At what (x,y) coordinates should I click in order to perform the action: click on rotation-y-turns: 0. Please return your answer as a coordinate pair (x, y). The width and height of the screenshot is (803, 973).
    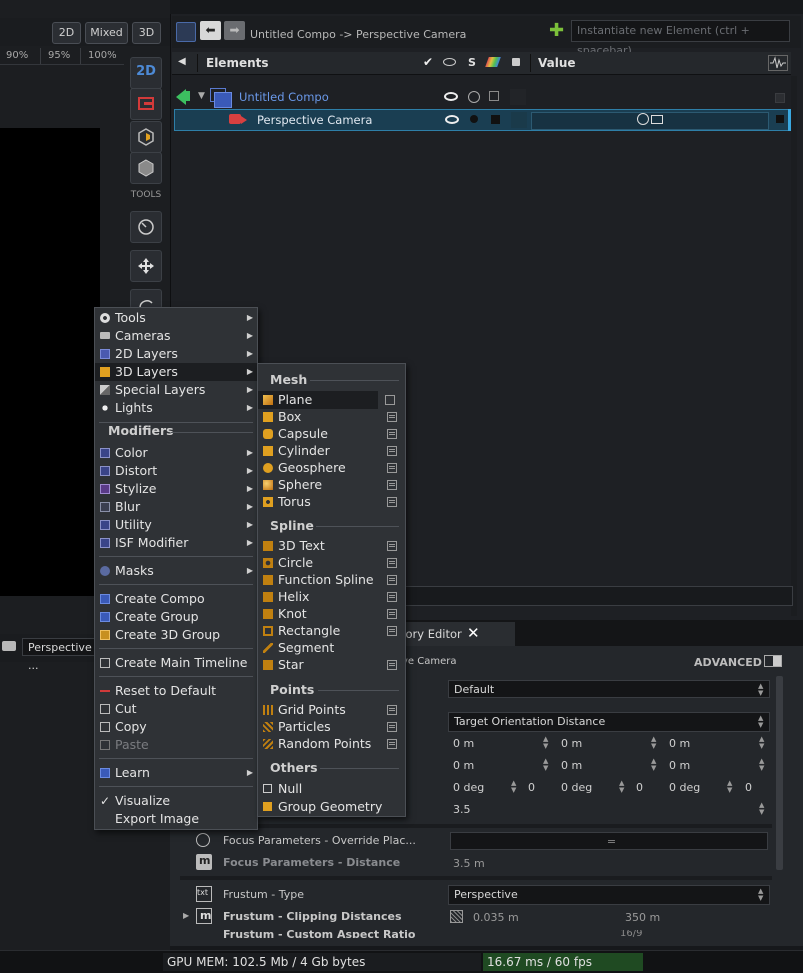
    Looking at the image, I should click on (639, 787).